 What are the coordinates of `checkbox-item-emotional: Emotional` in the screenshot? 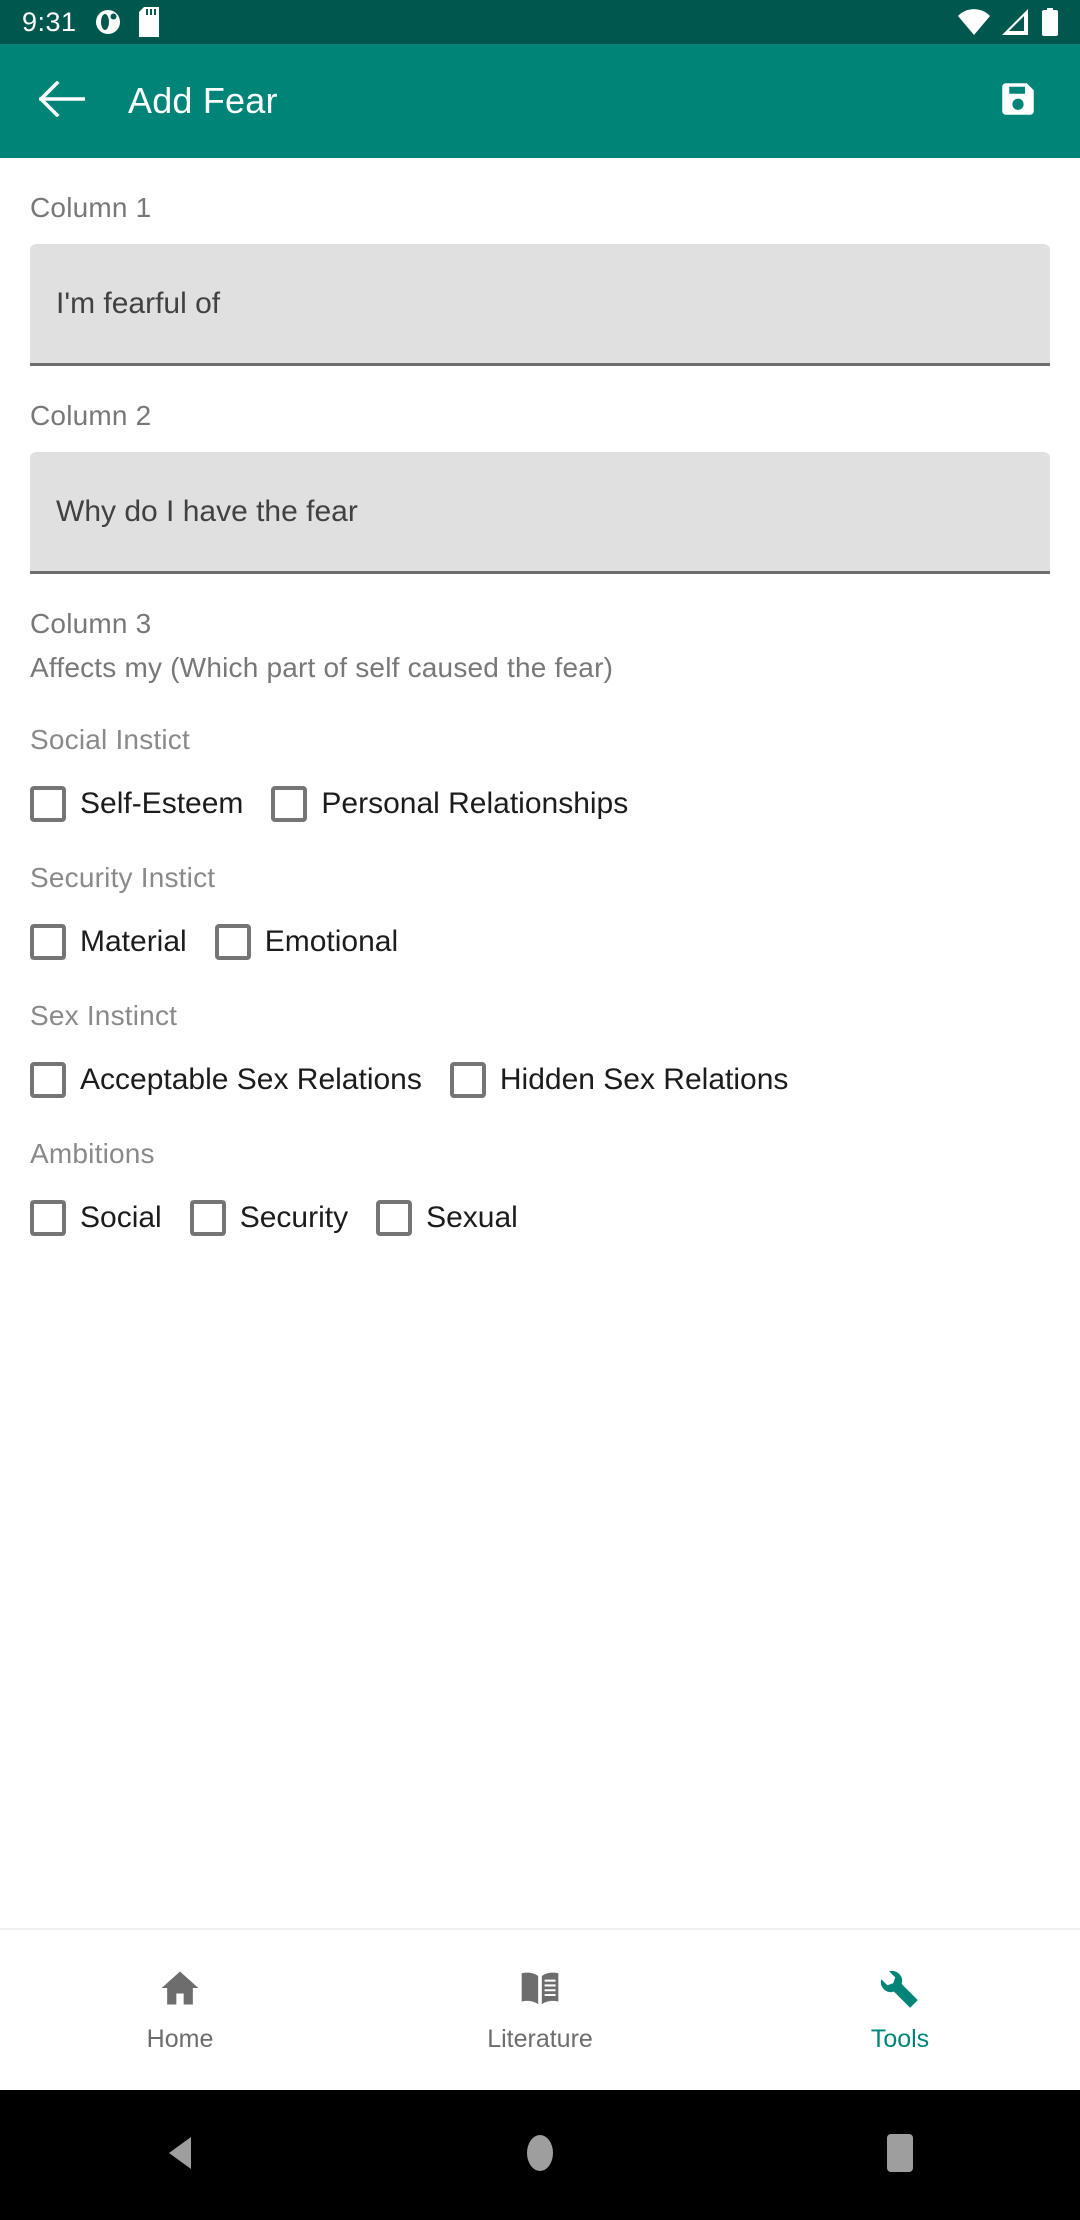 It's located at (306, 942).